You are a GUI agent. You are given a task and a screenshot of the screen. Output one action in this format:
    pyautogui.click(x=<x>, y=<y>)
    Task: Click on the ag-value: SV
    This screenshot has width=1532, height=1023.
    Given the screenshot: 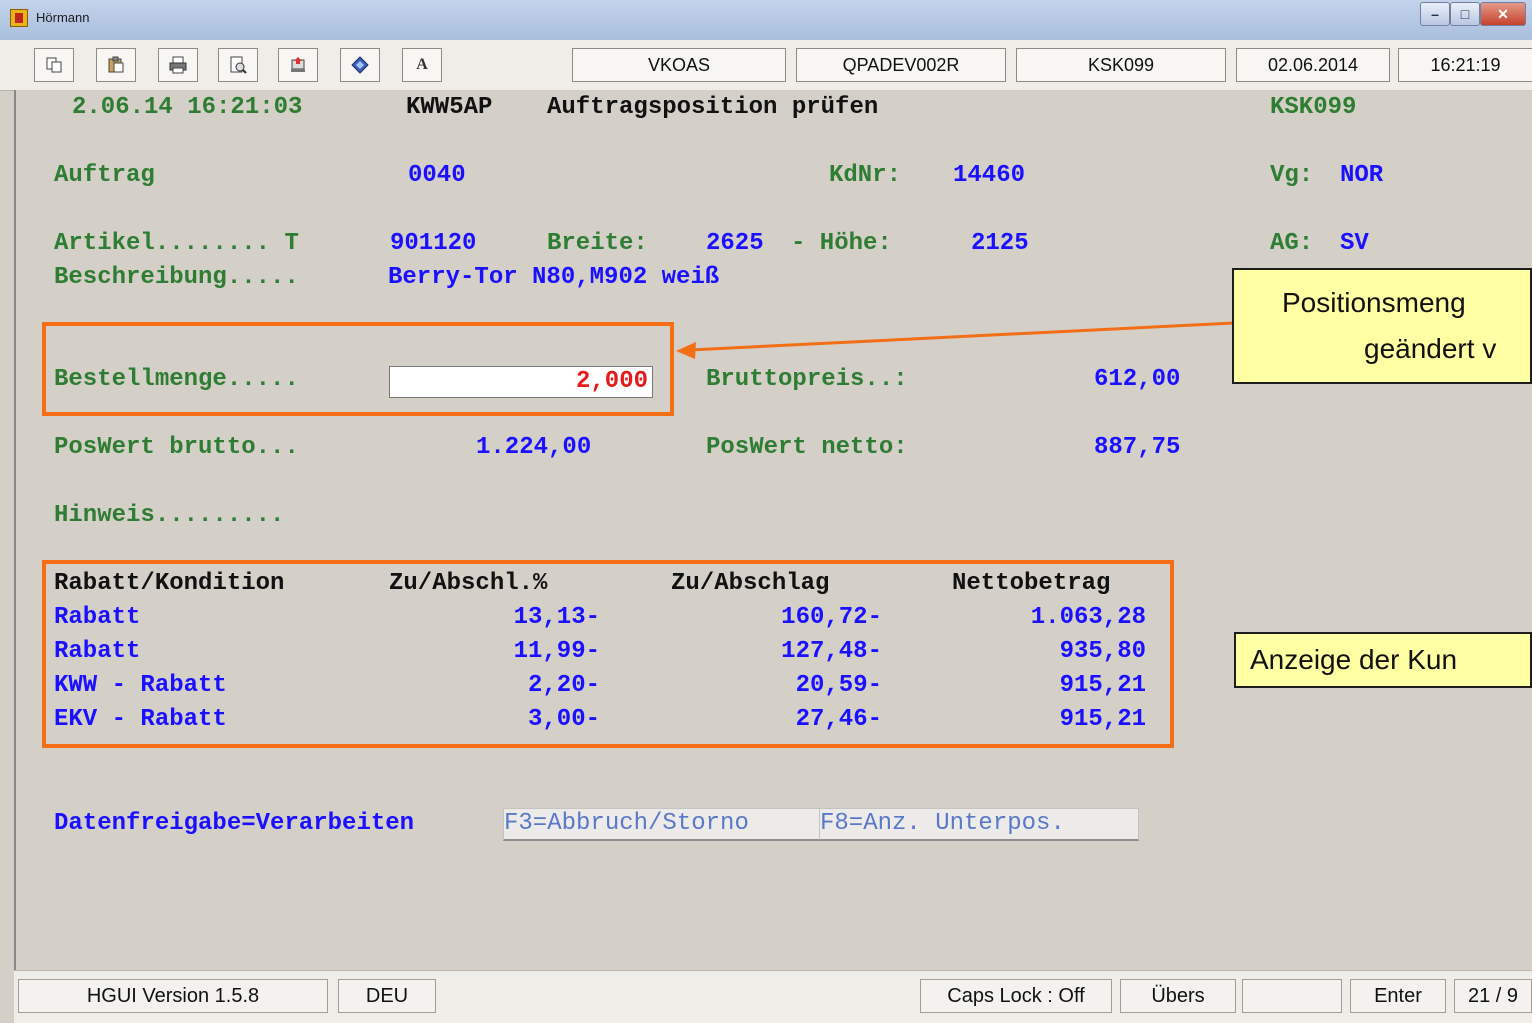 What is the action you would take?
    pyautogui.click(x=1354, y=243)
    